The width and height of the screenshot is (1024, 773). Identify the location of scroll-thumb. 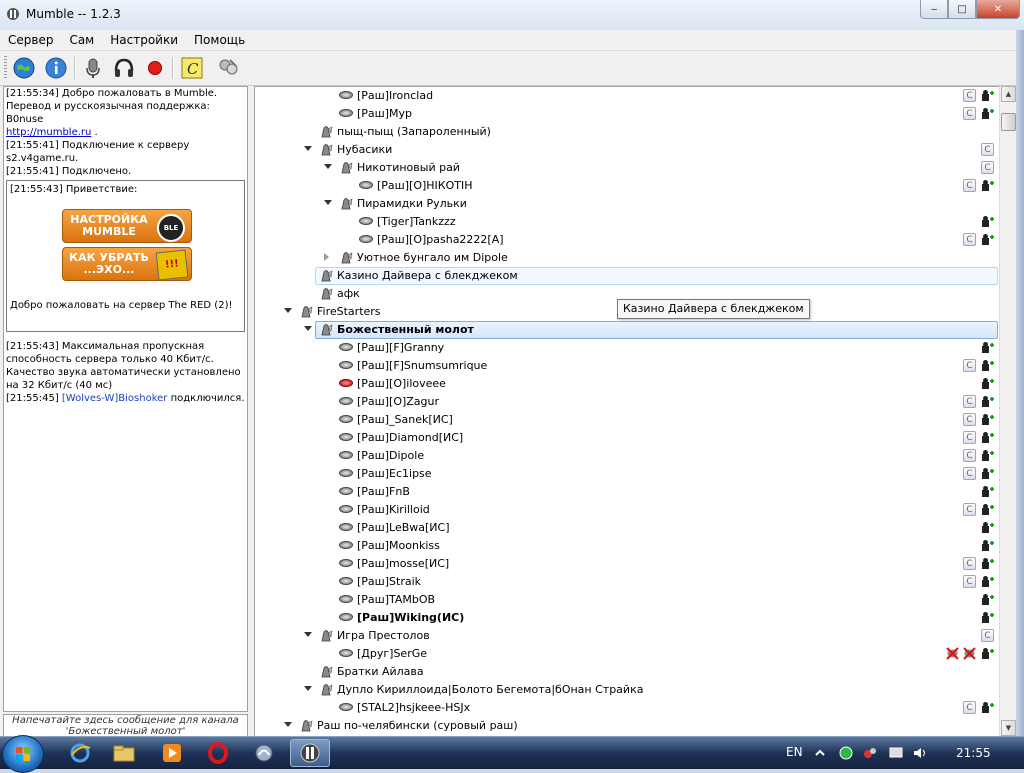
(1008, 122).